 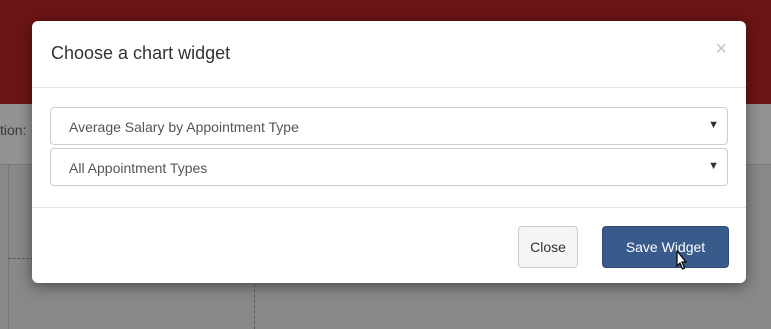 What do you see at coordinates (548, 247) in the screenshot?
I see `close-button: Close` at bounding box center [548, 247].